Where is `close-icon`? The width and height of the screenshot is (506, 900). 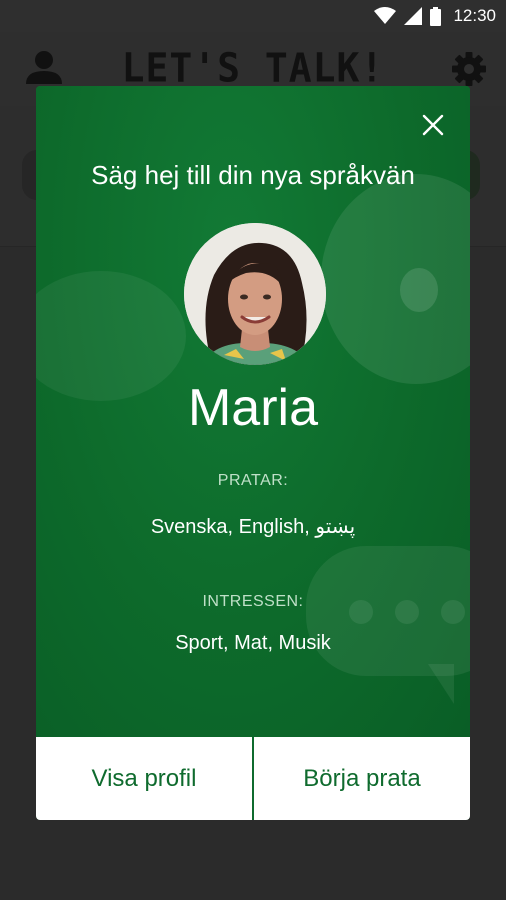
close-icon is located at coordinates (433, 125).